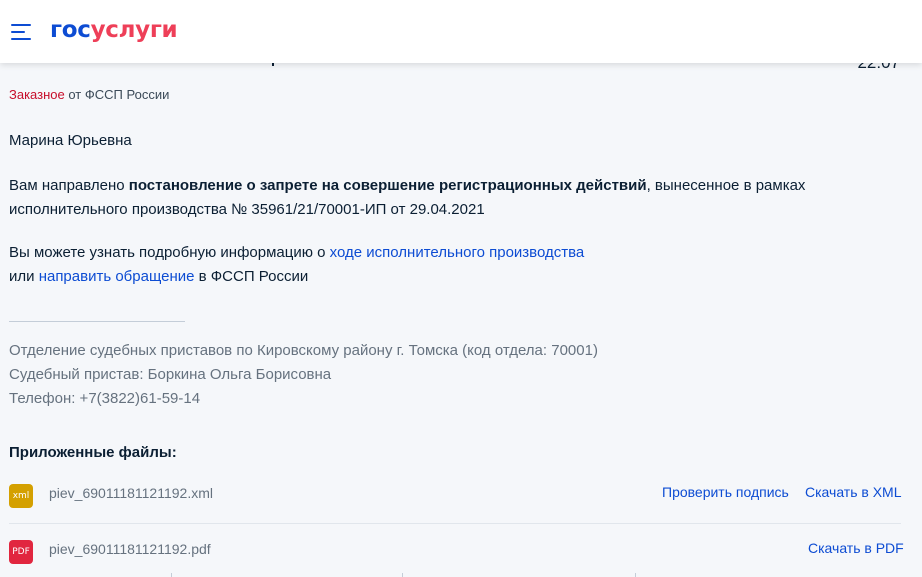 Image resolution: width=922 pixels, height=577 pixels. I want to click on top-header: госуслуги, so click(461, 31).